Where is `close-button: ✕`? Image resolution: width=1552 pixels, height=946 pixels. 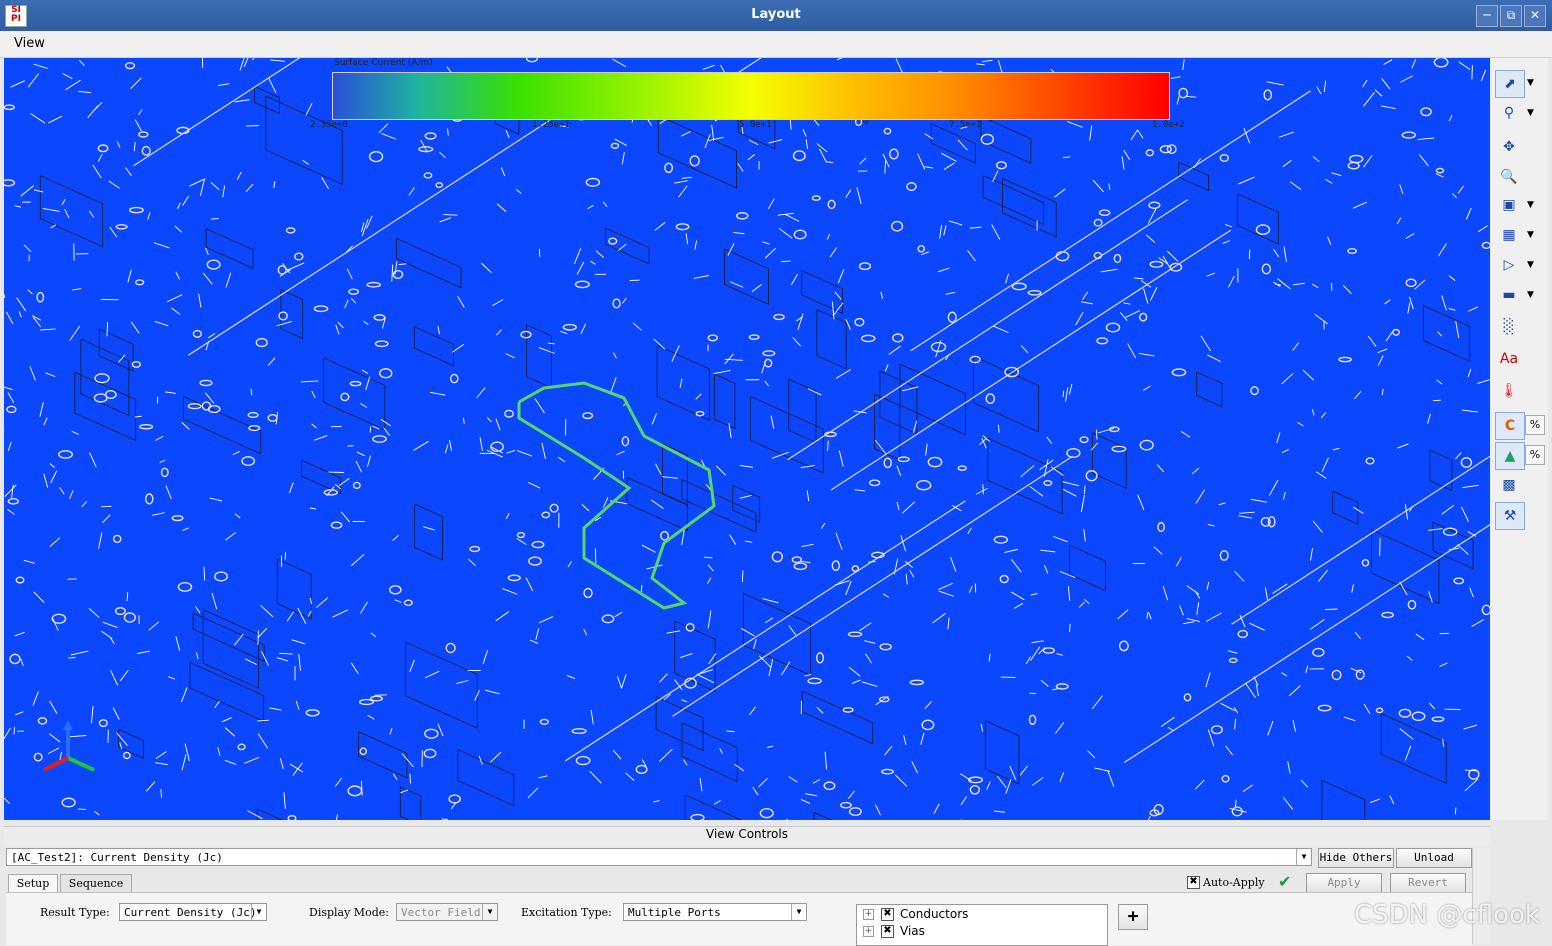 close-button: ✕ is located at coordinates (1535, 16).